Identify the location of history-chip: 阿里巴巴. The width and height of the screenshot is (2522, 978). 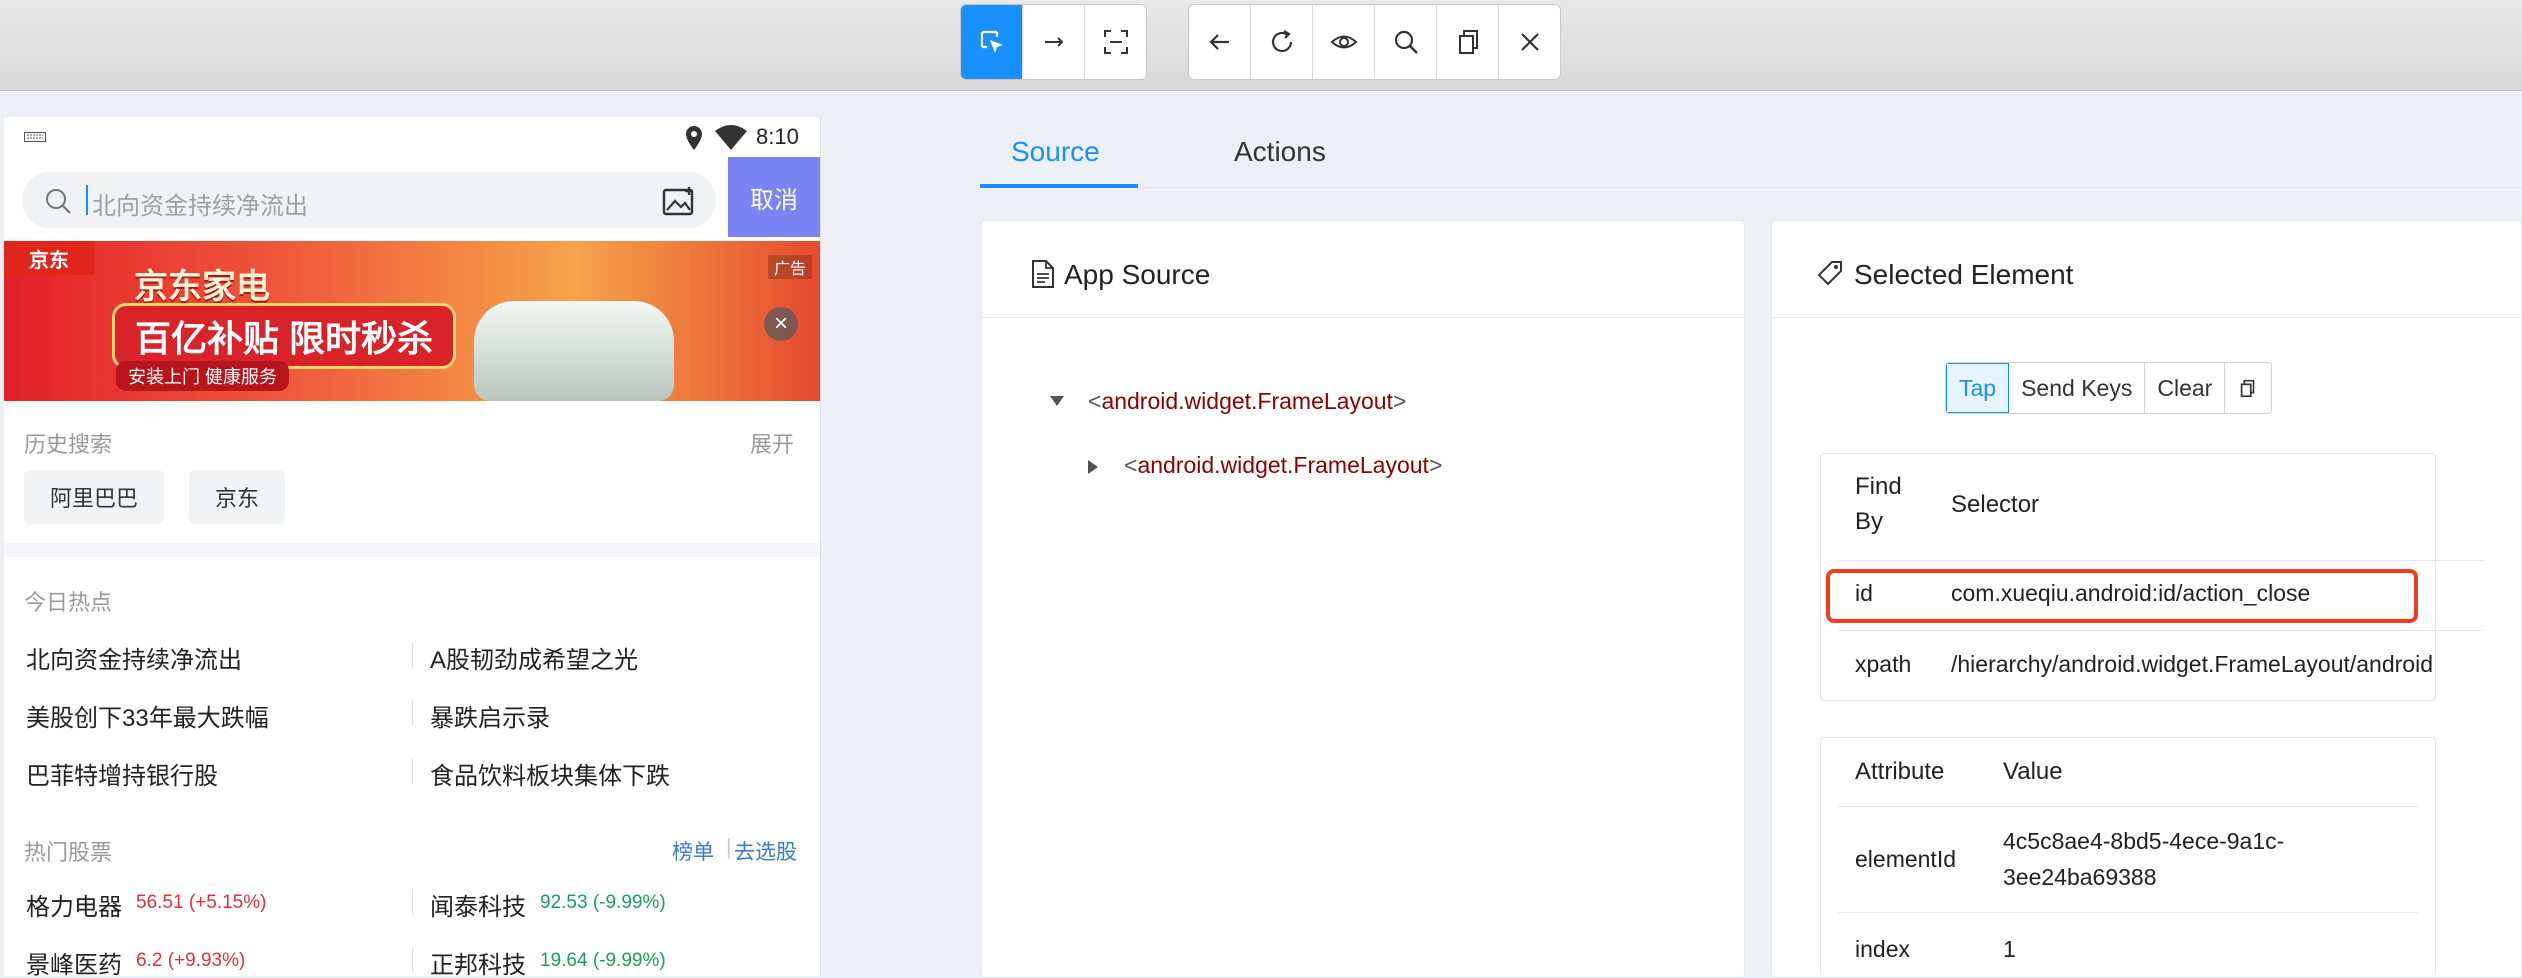
(94, 497).